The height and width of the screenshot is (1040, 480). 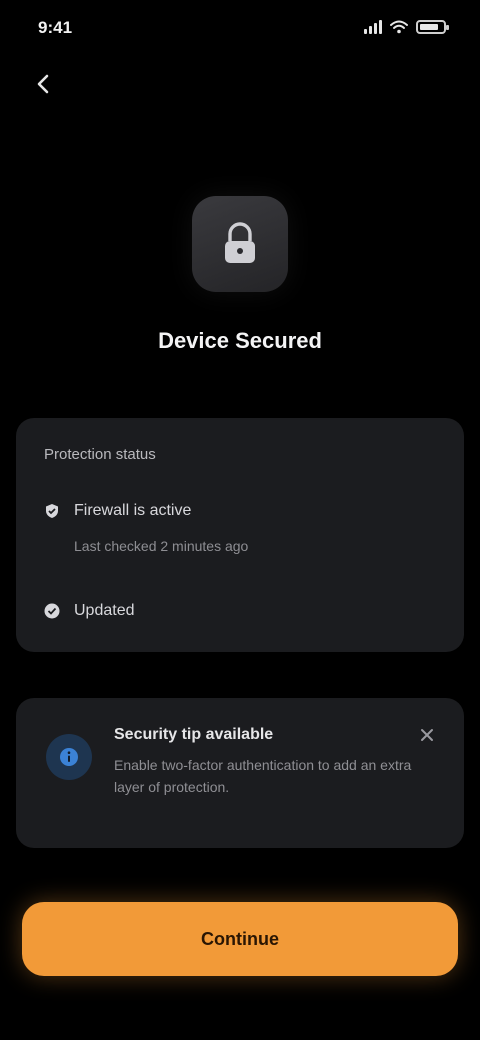 I want to click on close-icon, so click(x=427, y=735).